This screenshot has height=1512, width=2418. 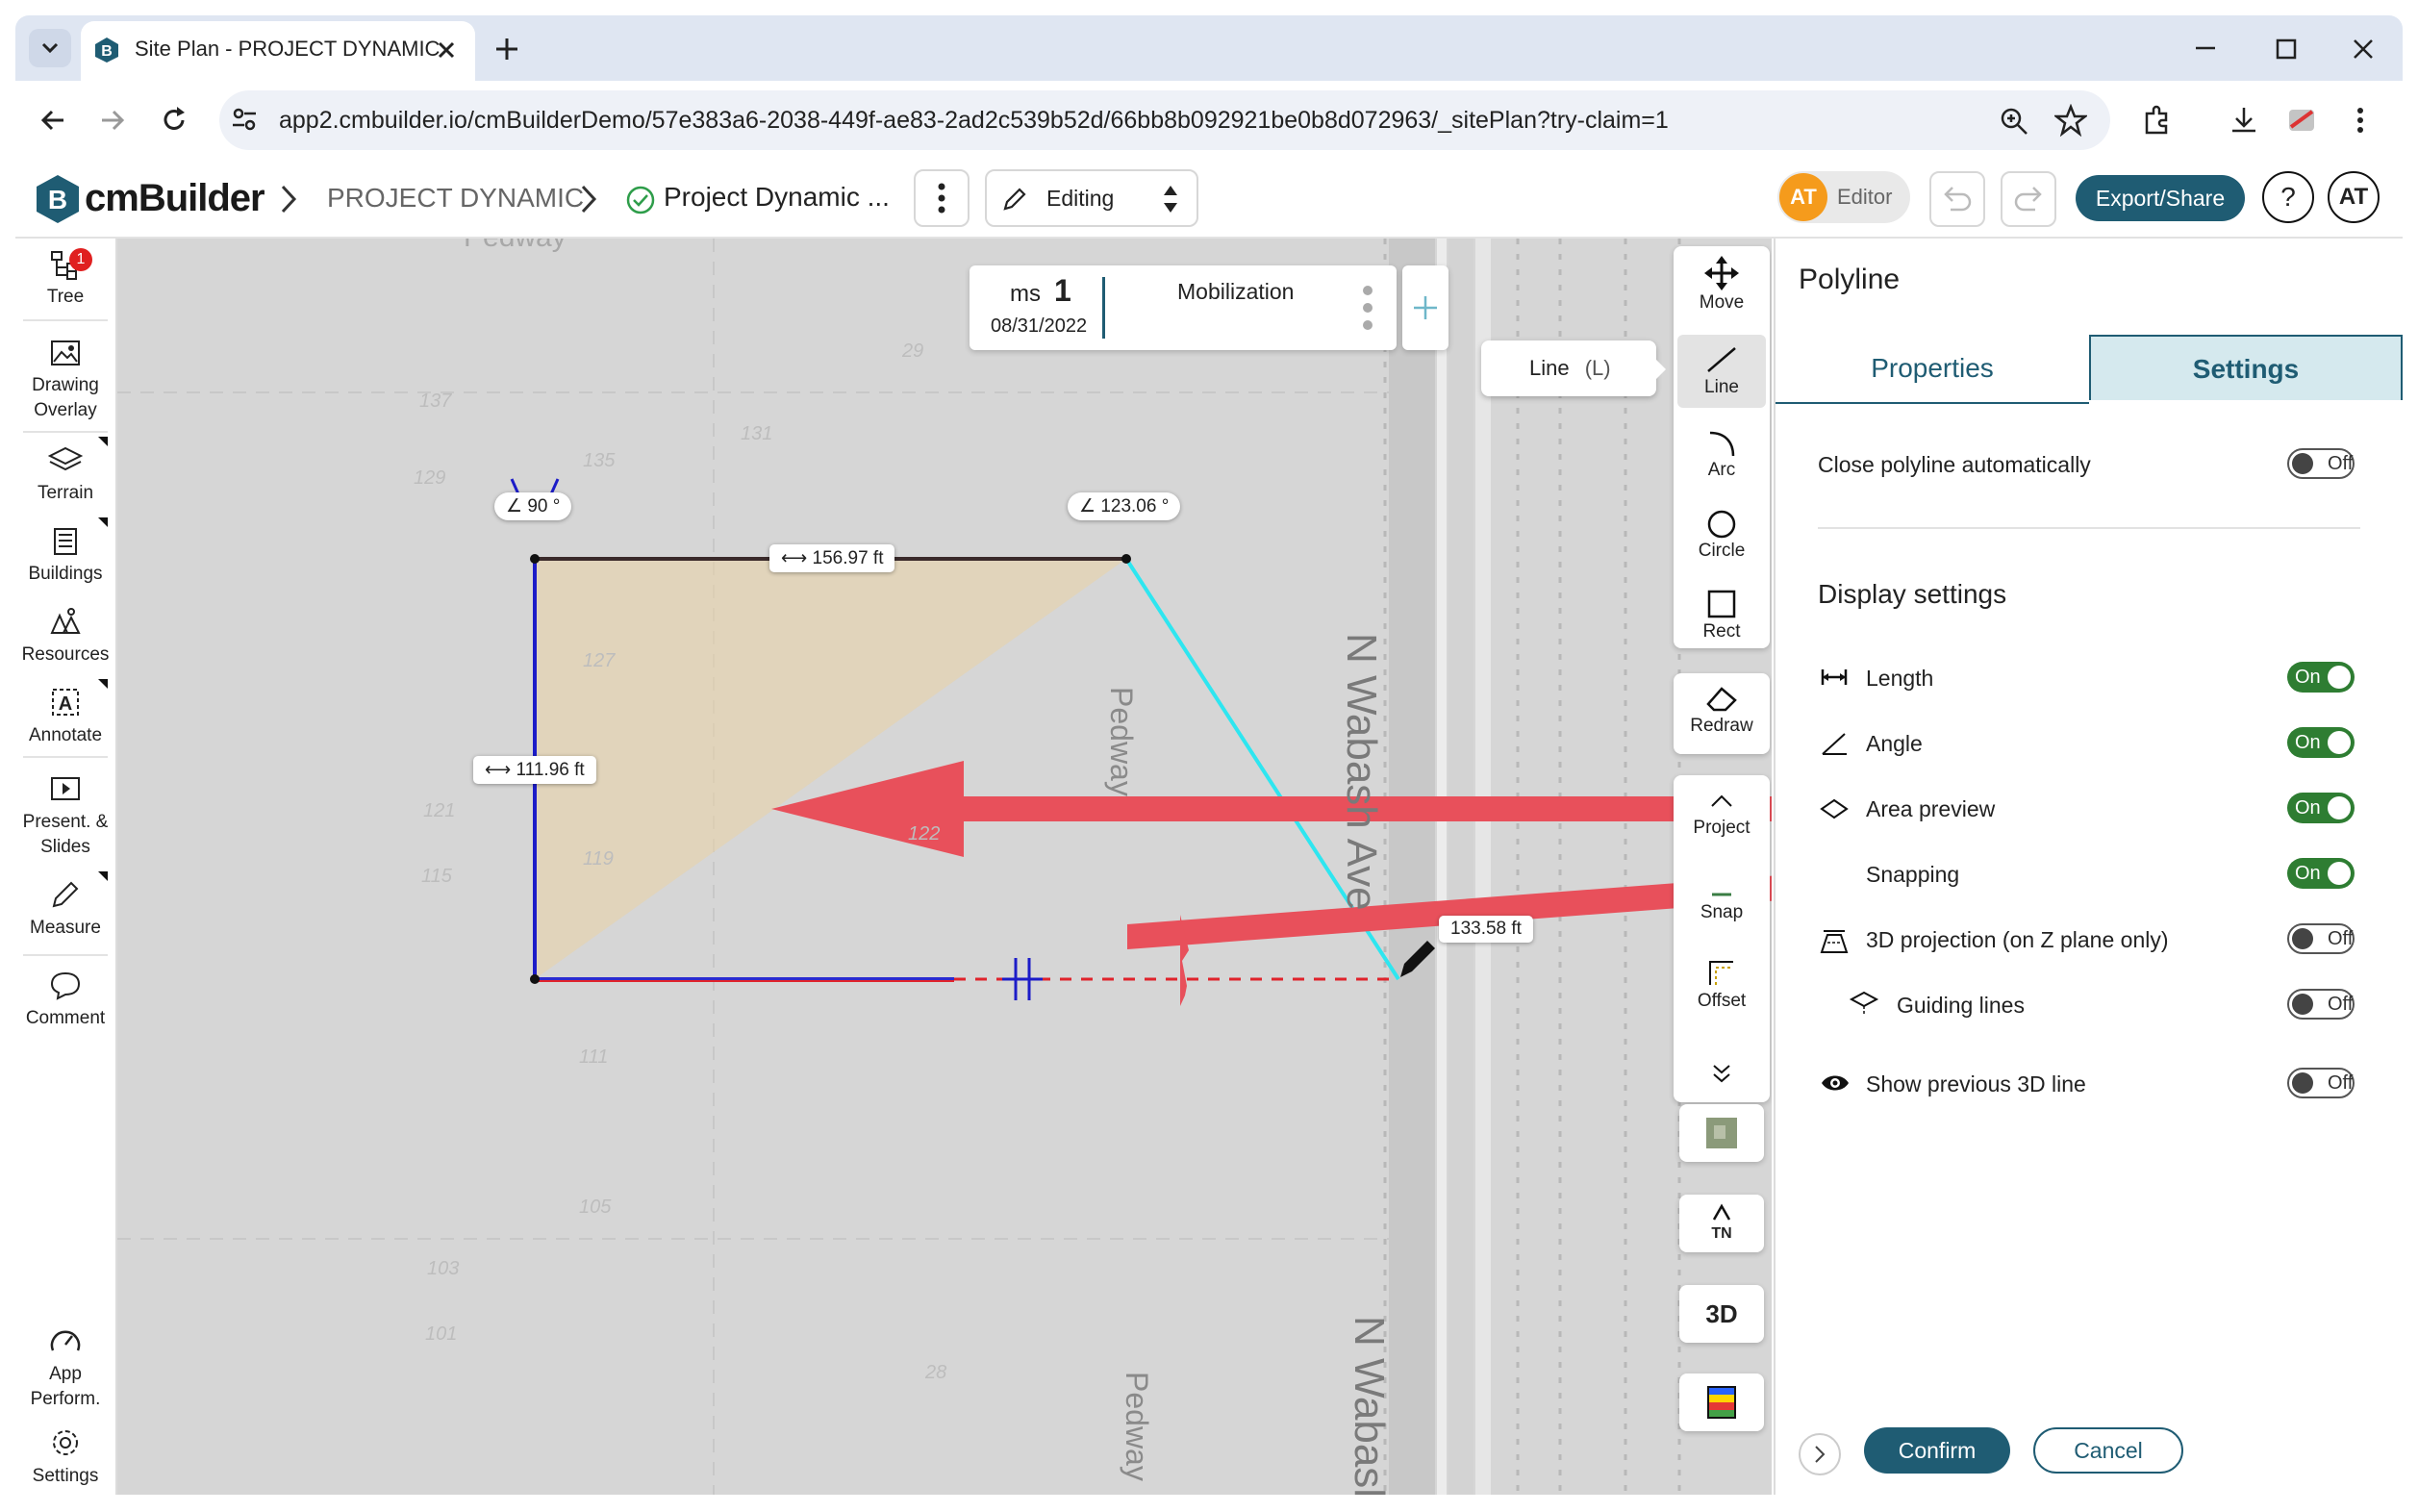 I want to click on length-toggle: On, so click(x=2321, y=678).